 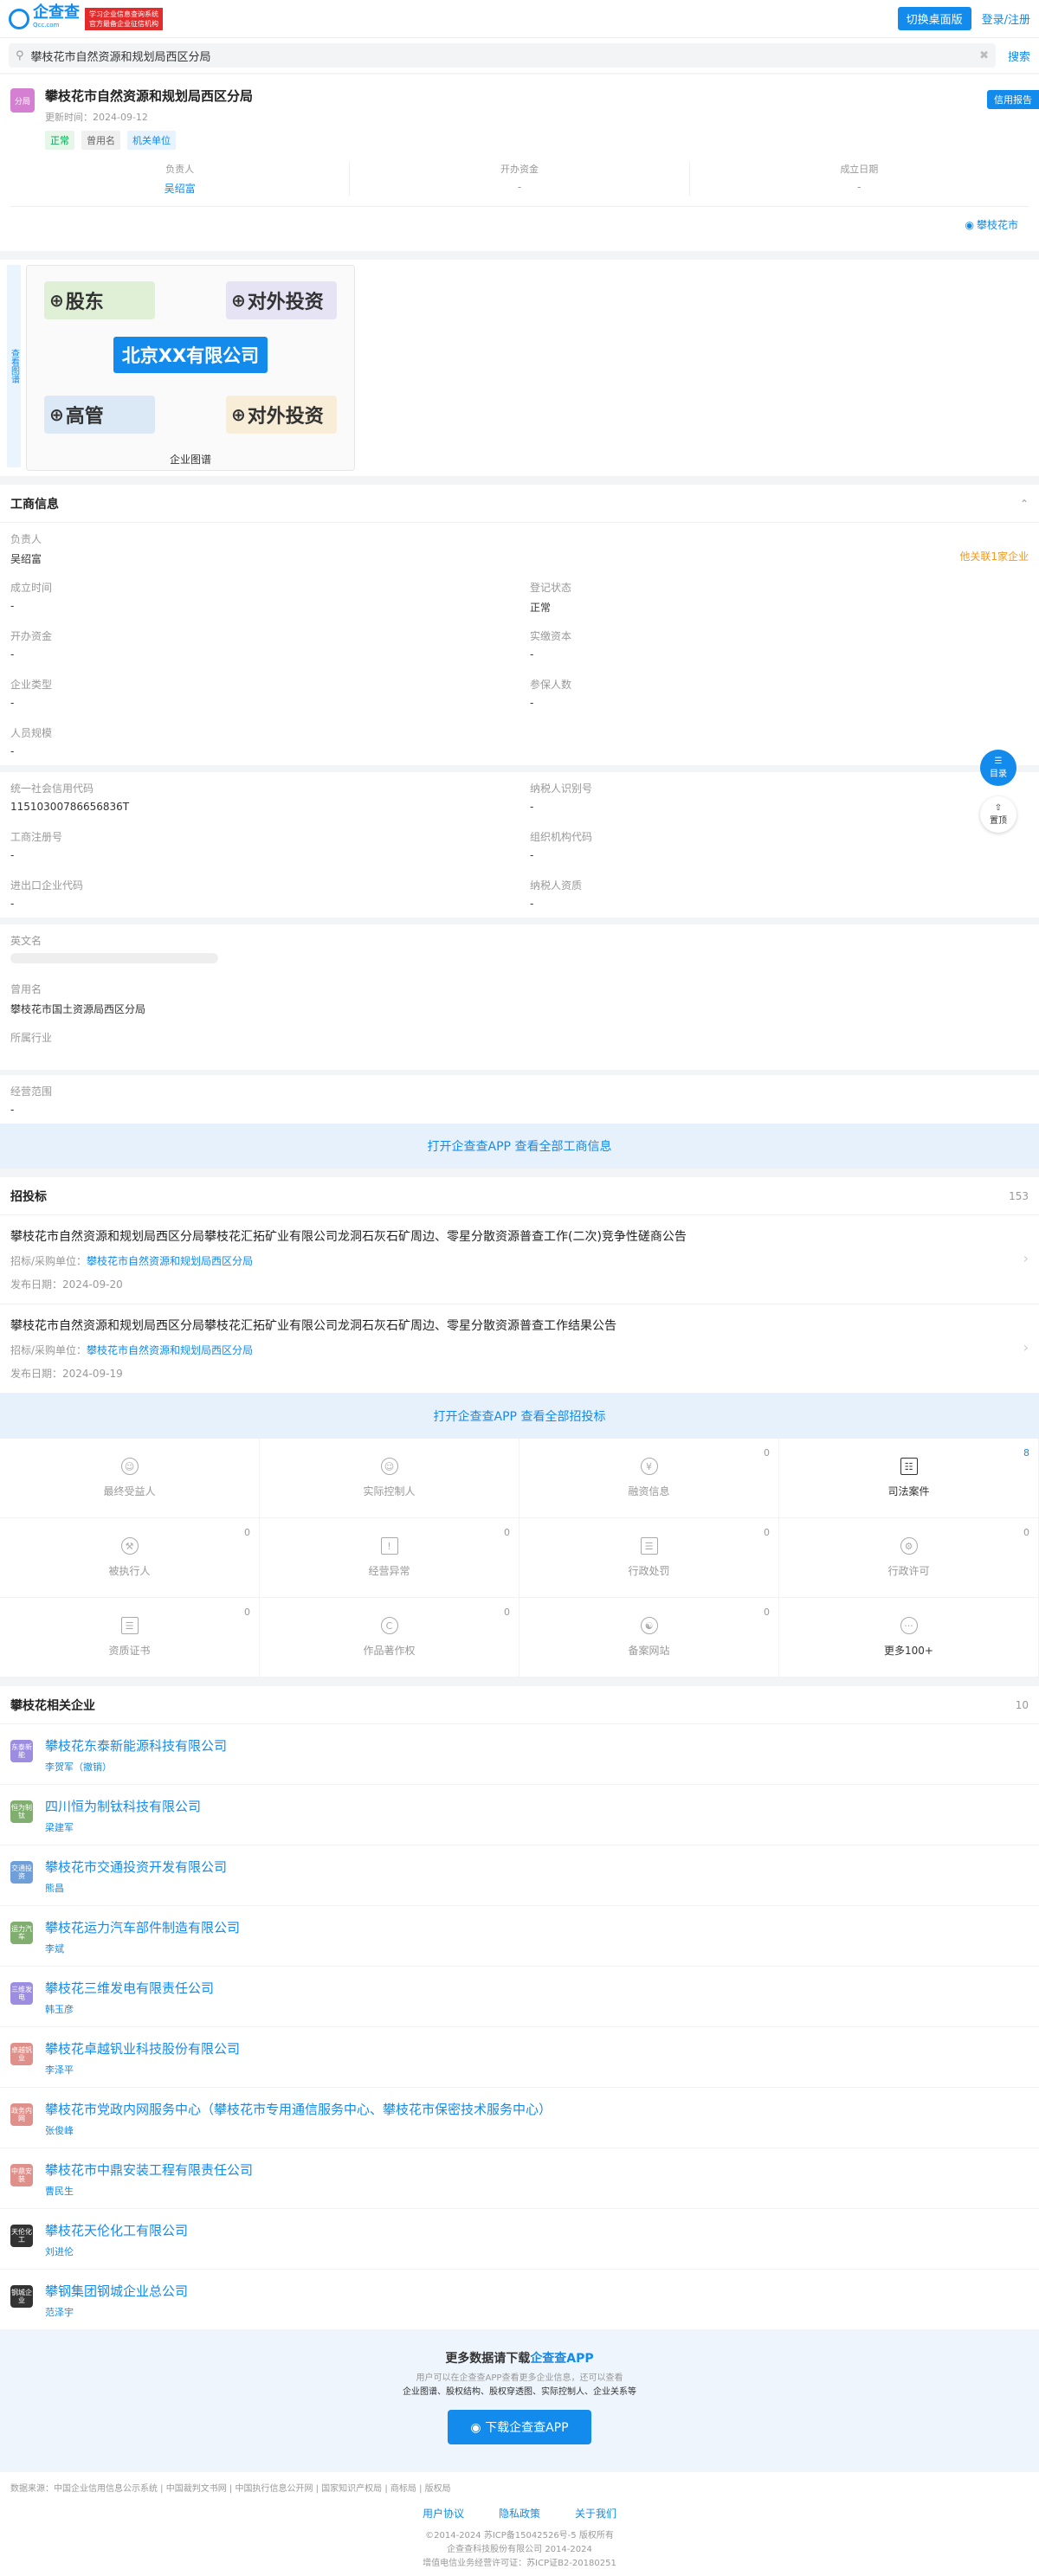 What do you see at coordinates (551, 598) in the screenshot?
I see `info-cell: 登记状态 正常` at bounding box center [551, 598].